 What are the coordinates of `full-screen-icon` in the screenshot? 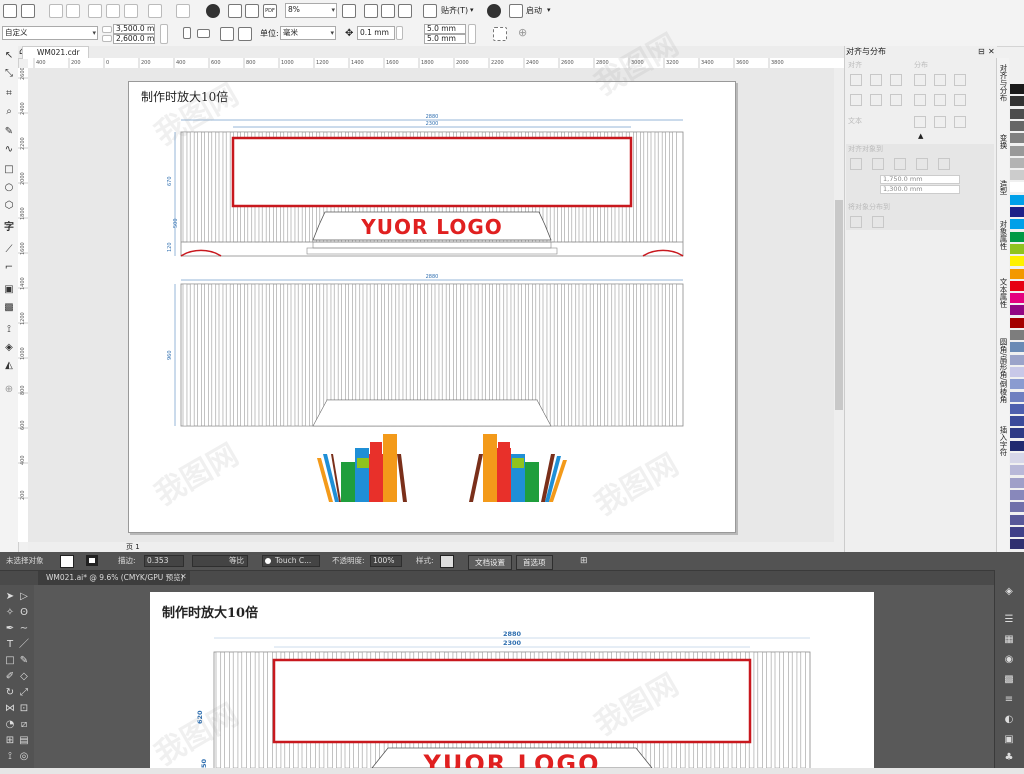 It's located at (349, 11).